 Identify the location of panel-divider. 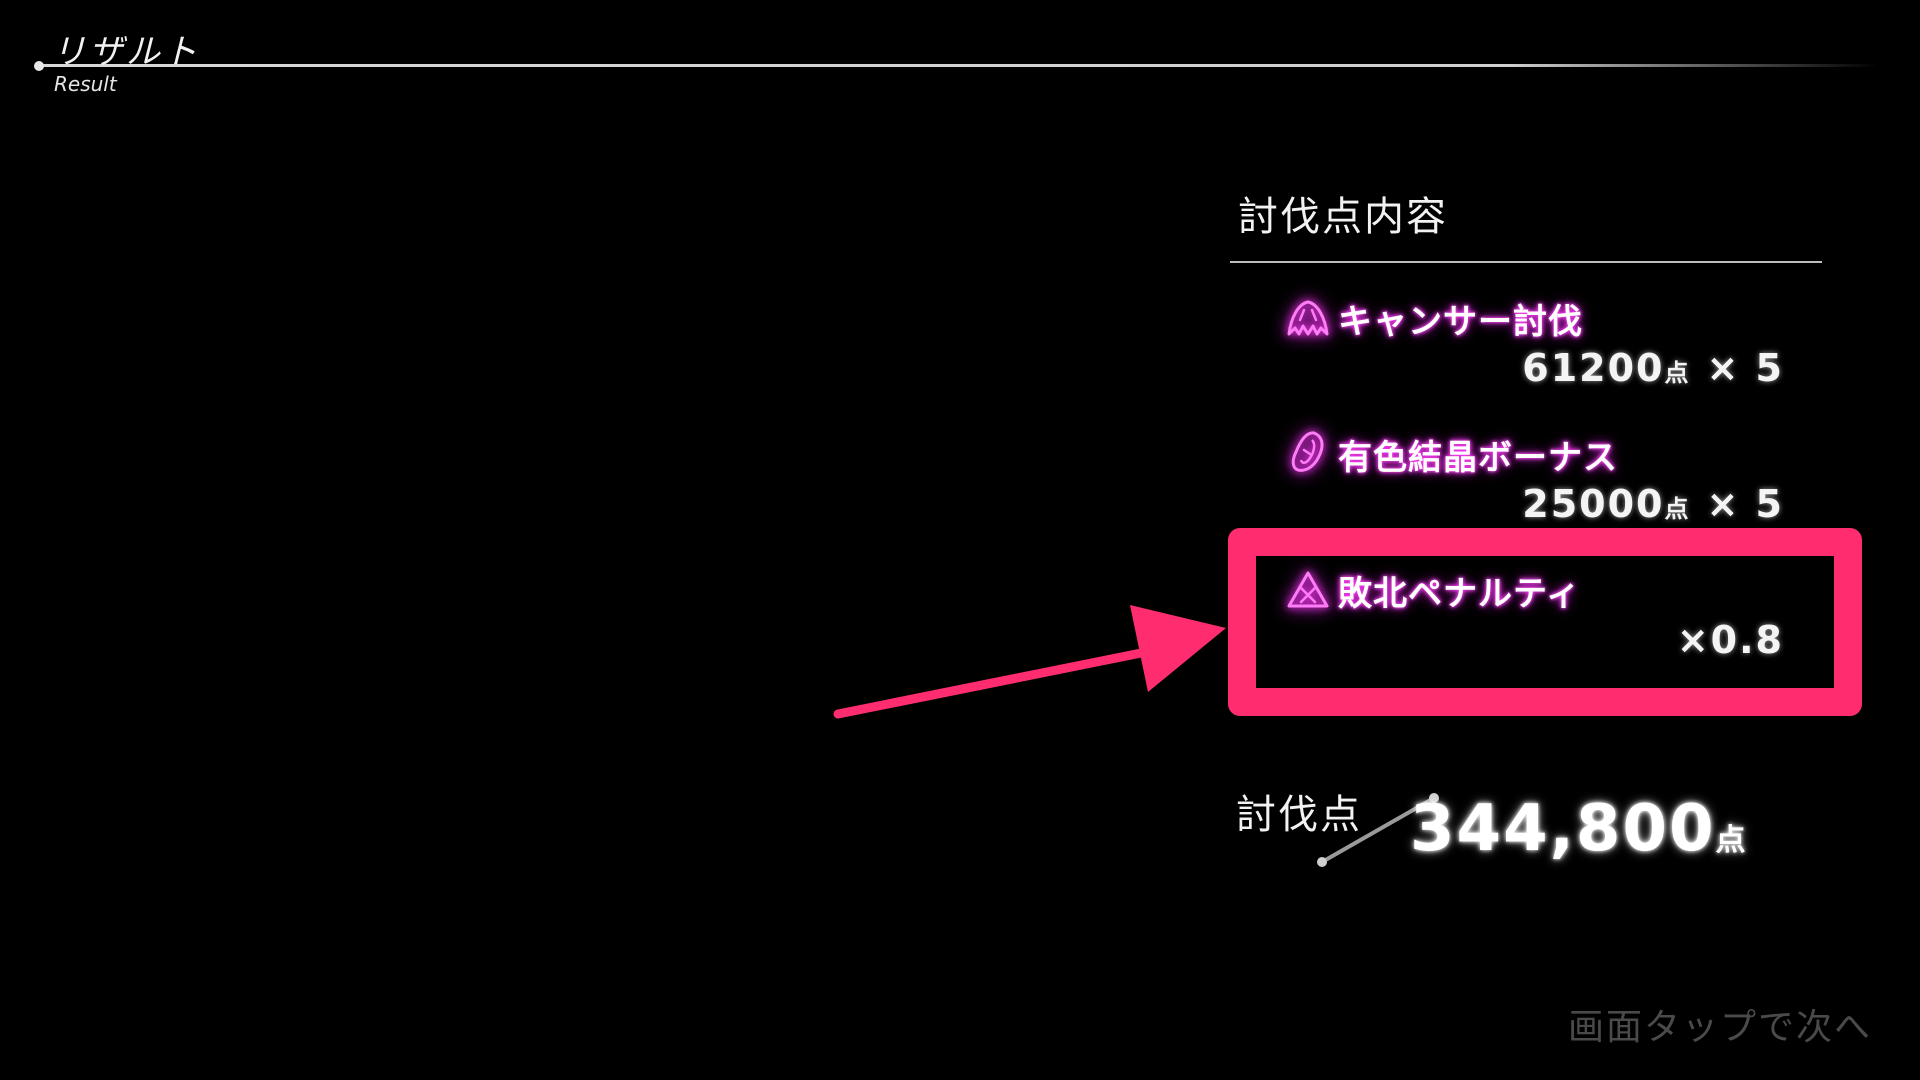
(1526, 262).